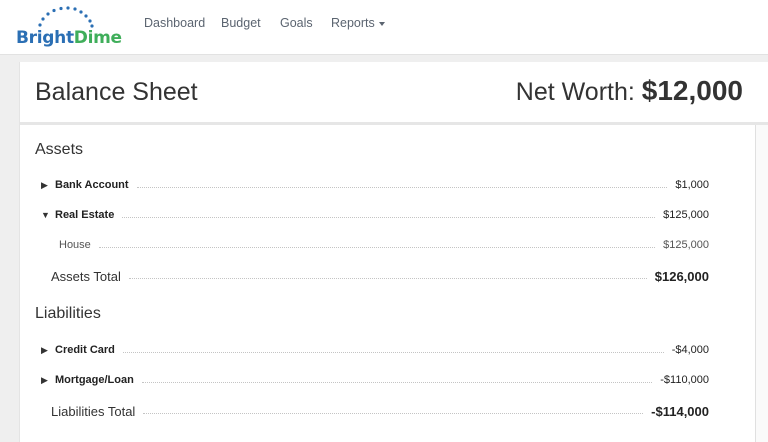  Describe the element at coordinates (692, 185) in the screenshot. I see `row-amount: $1,000` at that location.